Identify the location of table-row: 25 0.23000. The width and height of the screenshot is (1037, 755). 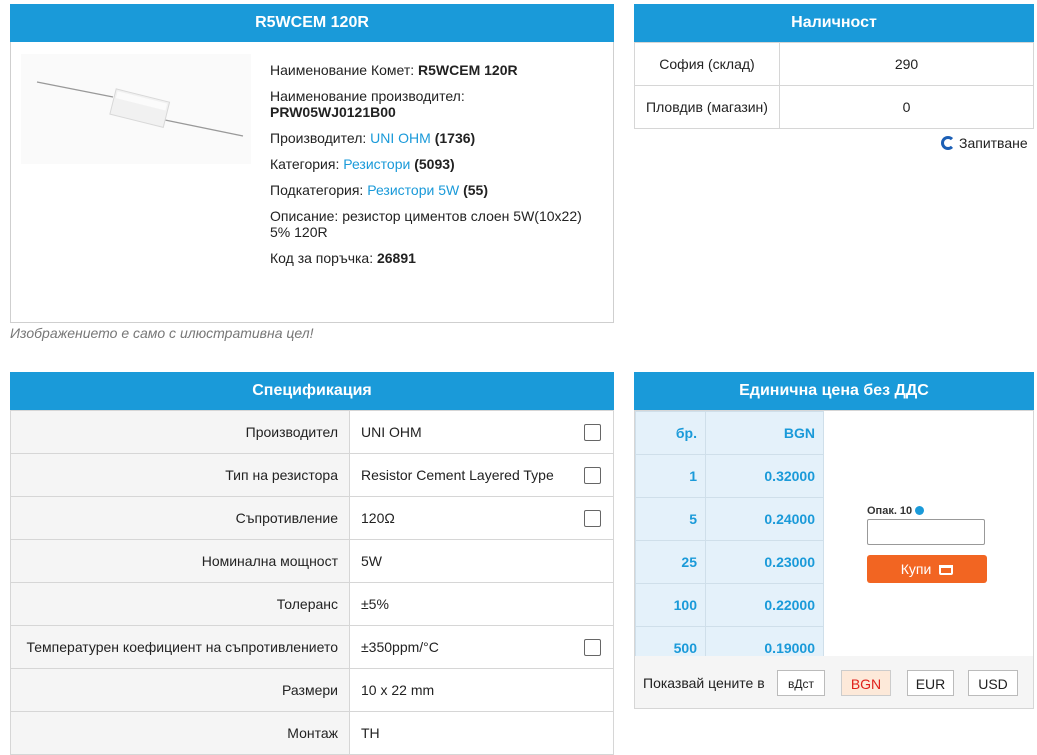
(729, 562).